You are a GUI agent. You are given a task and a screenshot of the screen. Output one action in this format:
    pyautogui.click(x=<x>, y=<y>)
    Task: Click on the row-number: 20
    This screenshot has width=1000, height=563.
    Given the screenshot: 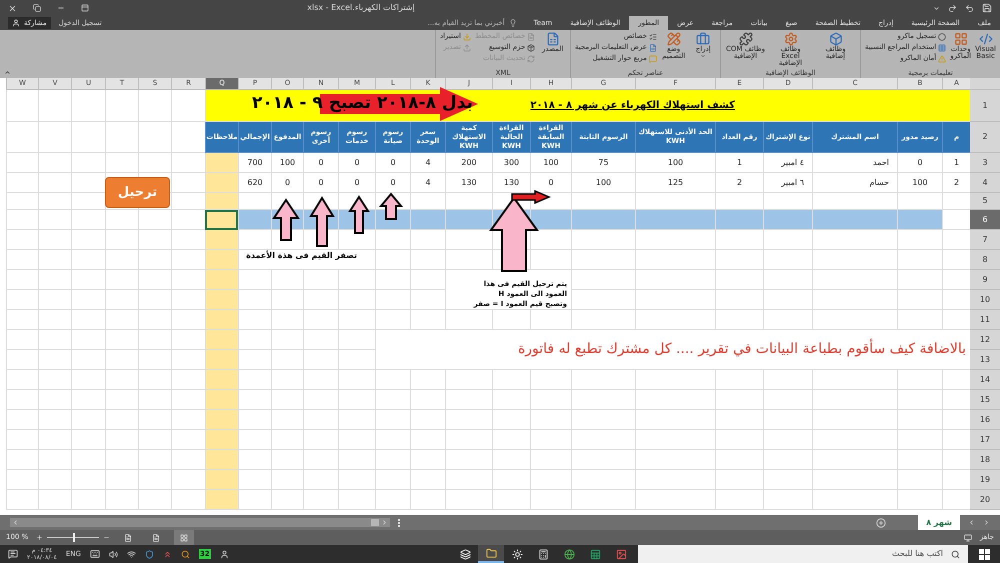 What is the action you would take?
    pyautogui.click(x=985, y=500)
    